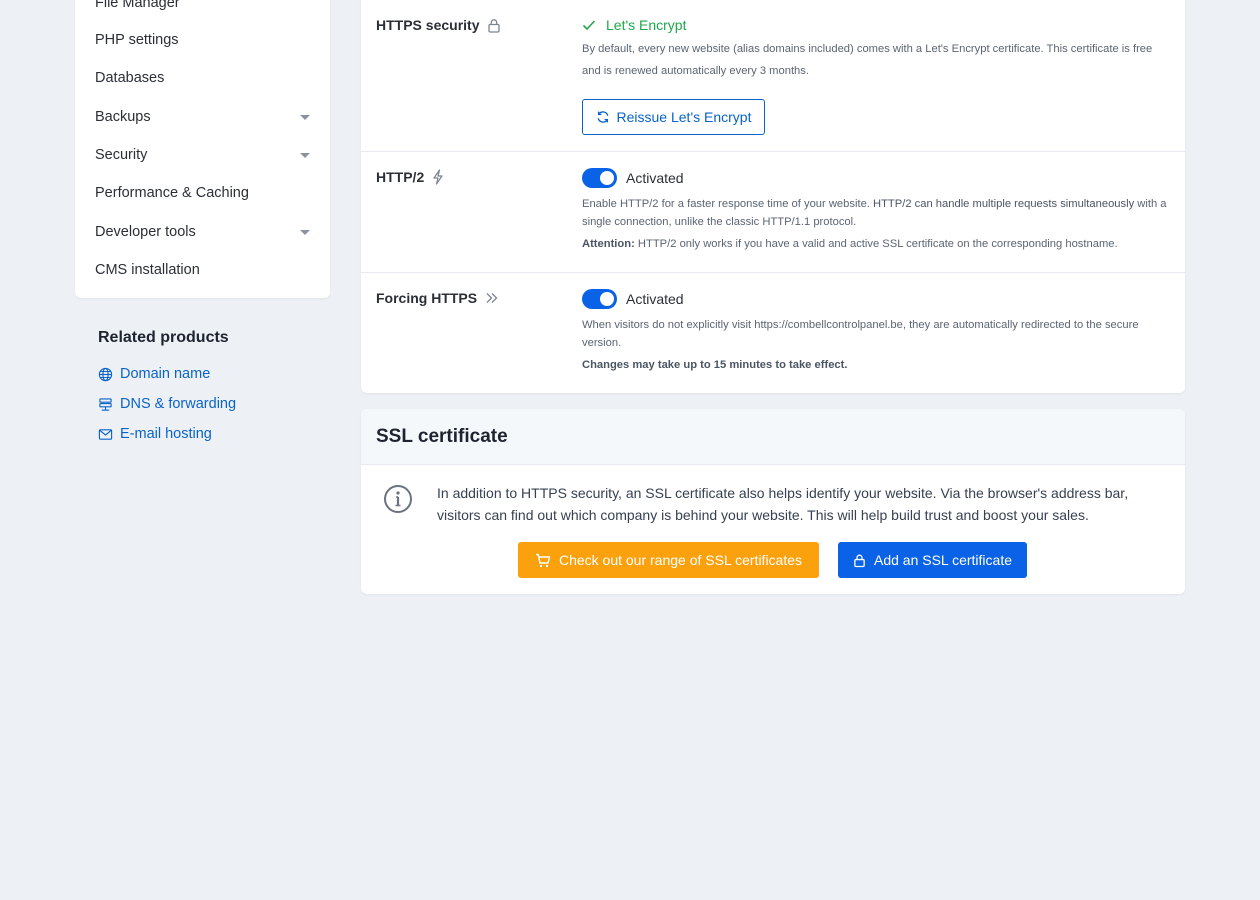 Image resolution: width=1260 pixels, height=900 pixels. Describe the element at coordinates (874, 178) in the screenshot. I see `http2-toggle-row: Activated` at that location.